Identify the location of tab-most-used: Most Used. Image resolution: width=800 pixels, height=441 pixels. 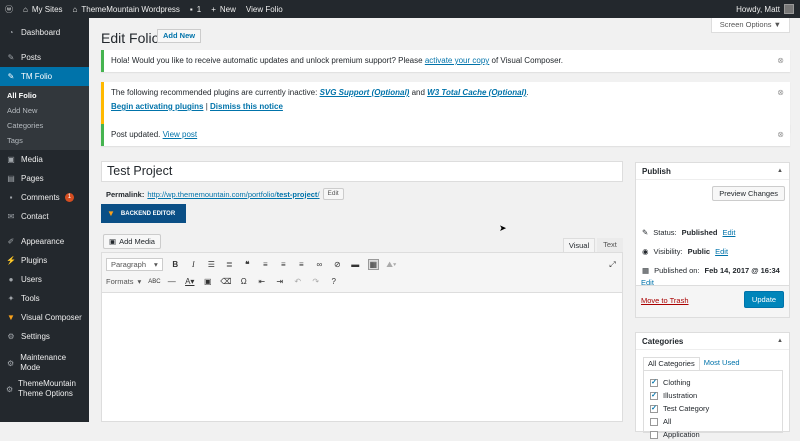
(722, 363).